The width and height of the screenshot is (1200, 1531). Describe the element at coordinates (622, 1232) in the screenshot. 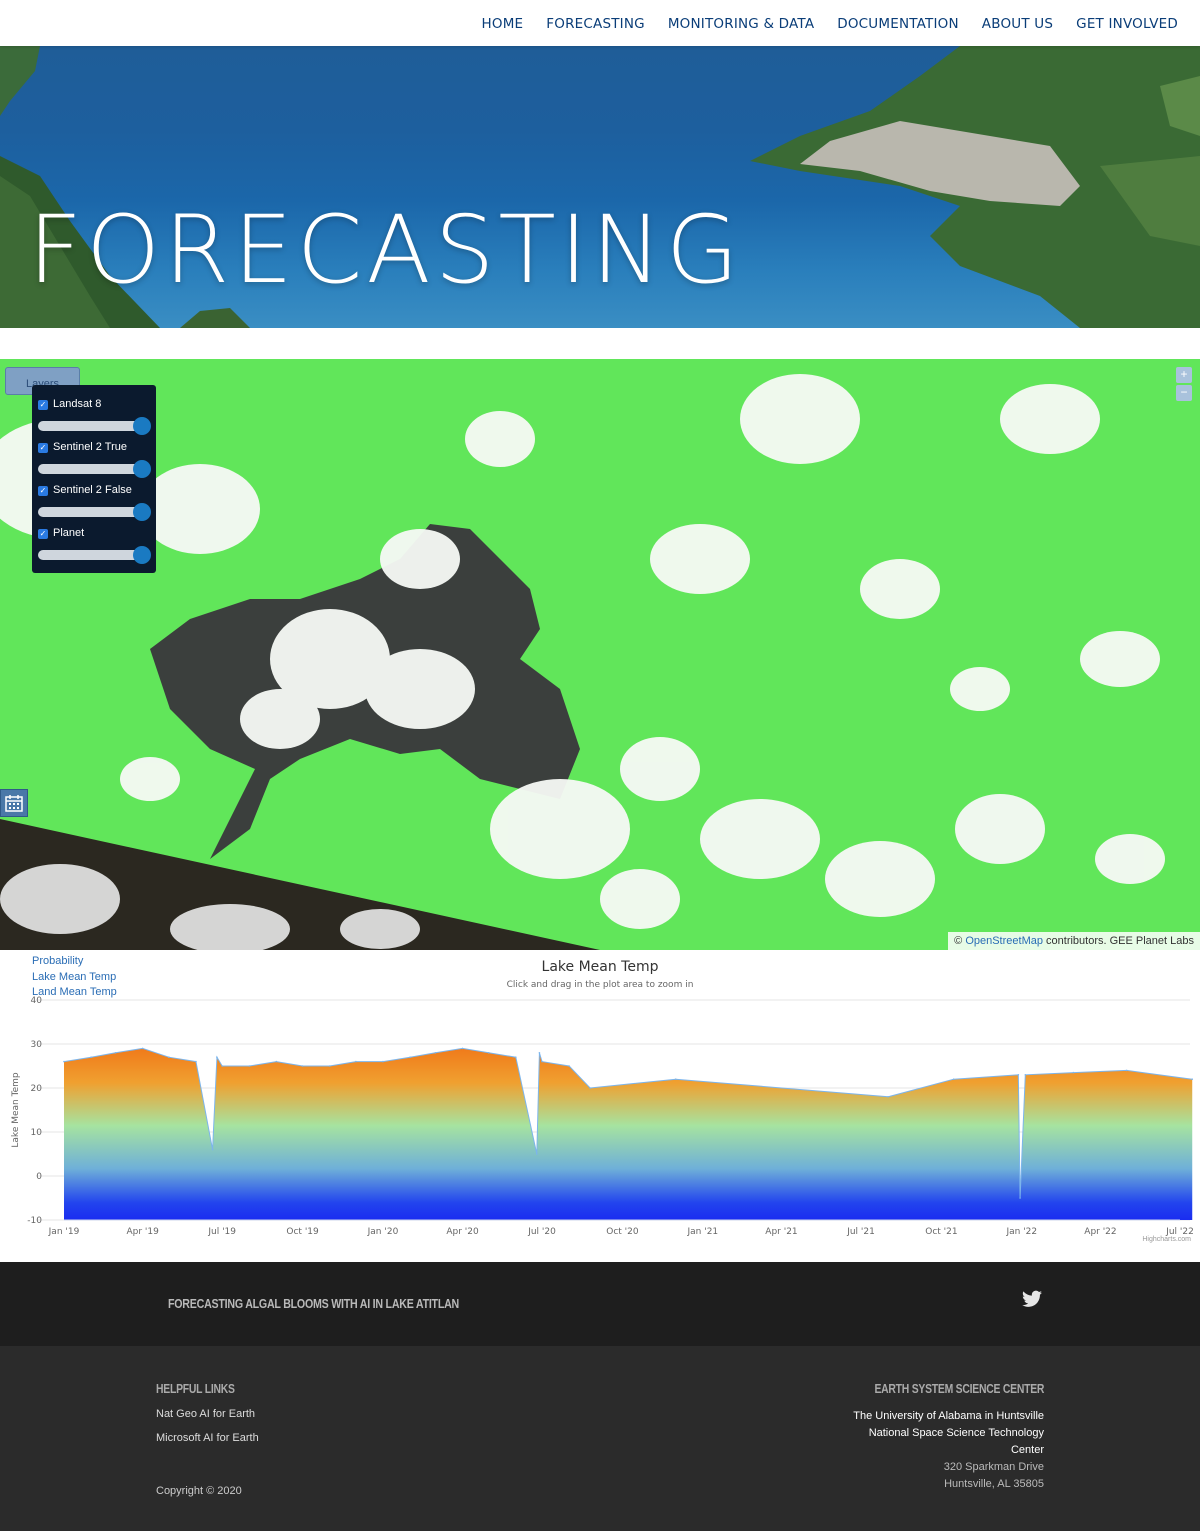

I see `x-tick-label: Oct '20` at that location.